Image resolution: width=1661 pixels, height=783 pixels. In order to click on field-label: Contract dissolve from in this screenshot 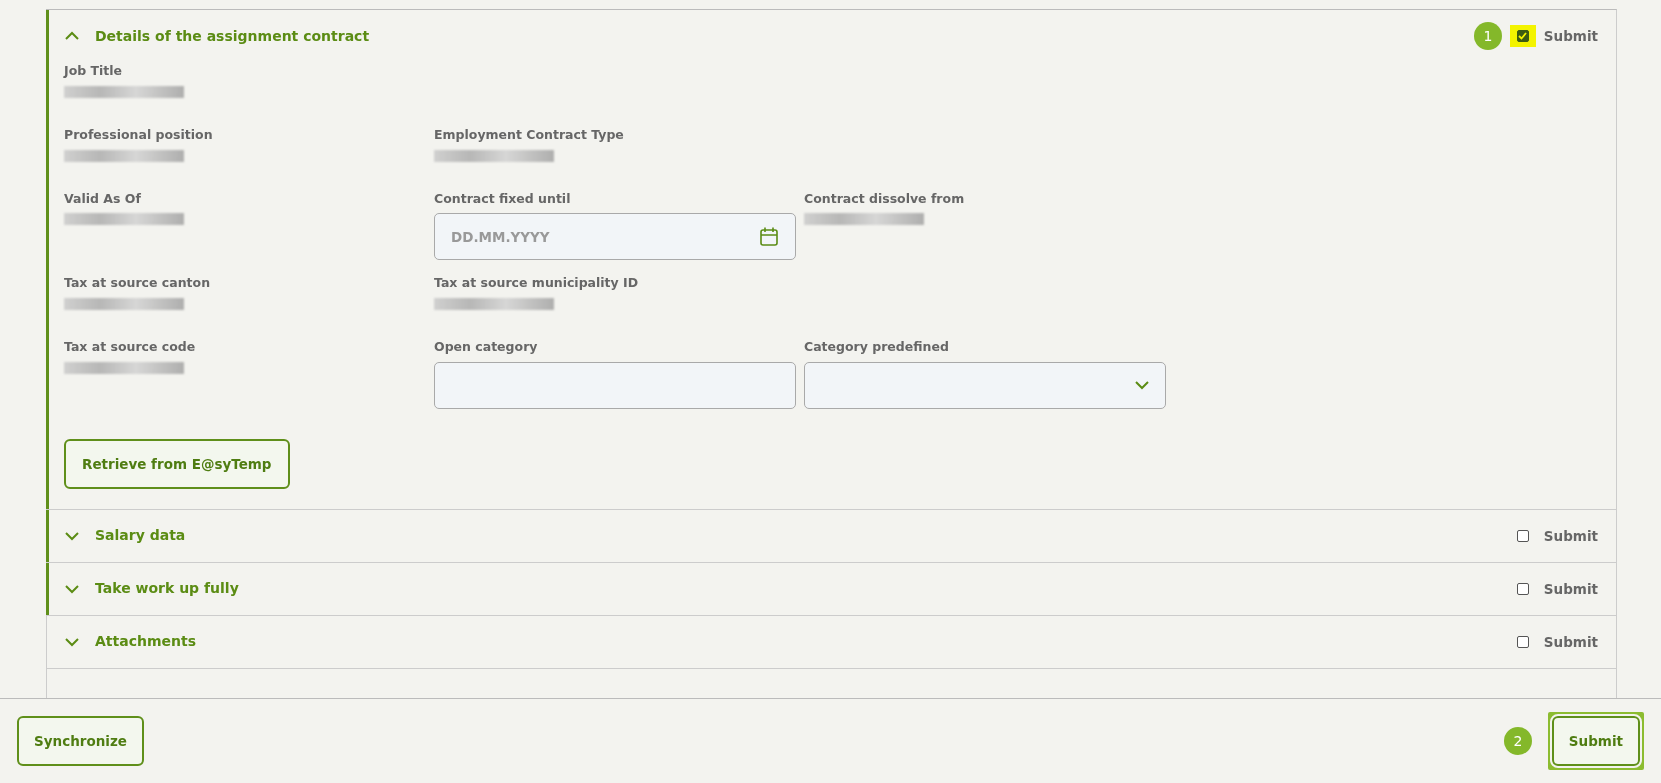, I will do `click(885, 198)`.